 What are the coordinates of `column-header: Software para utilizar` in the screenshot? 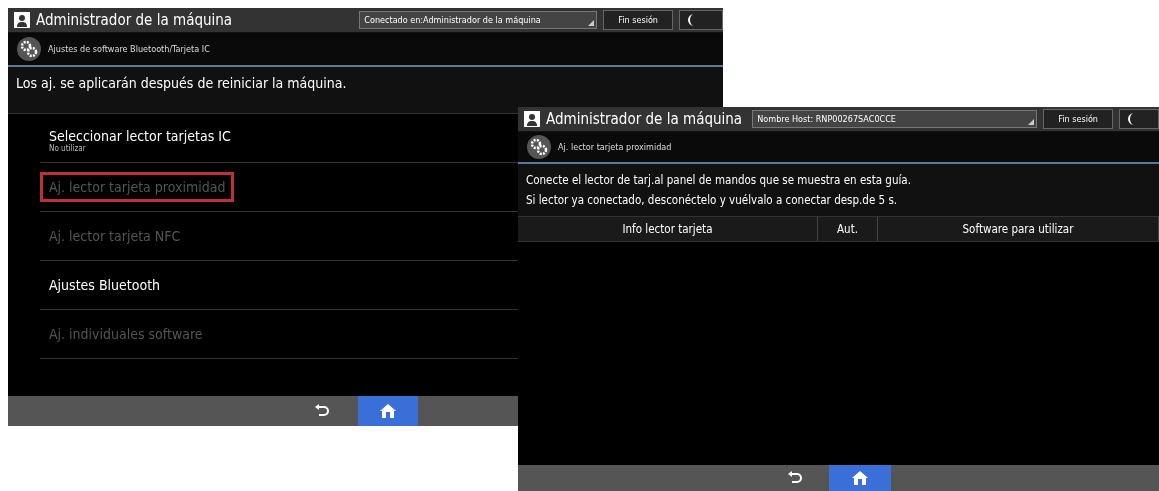 It's located at (1018, 229).